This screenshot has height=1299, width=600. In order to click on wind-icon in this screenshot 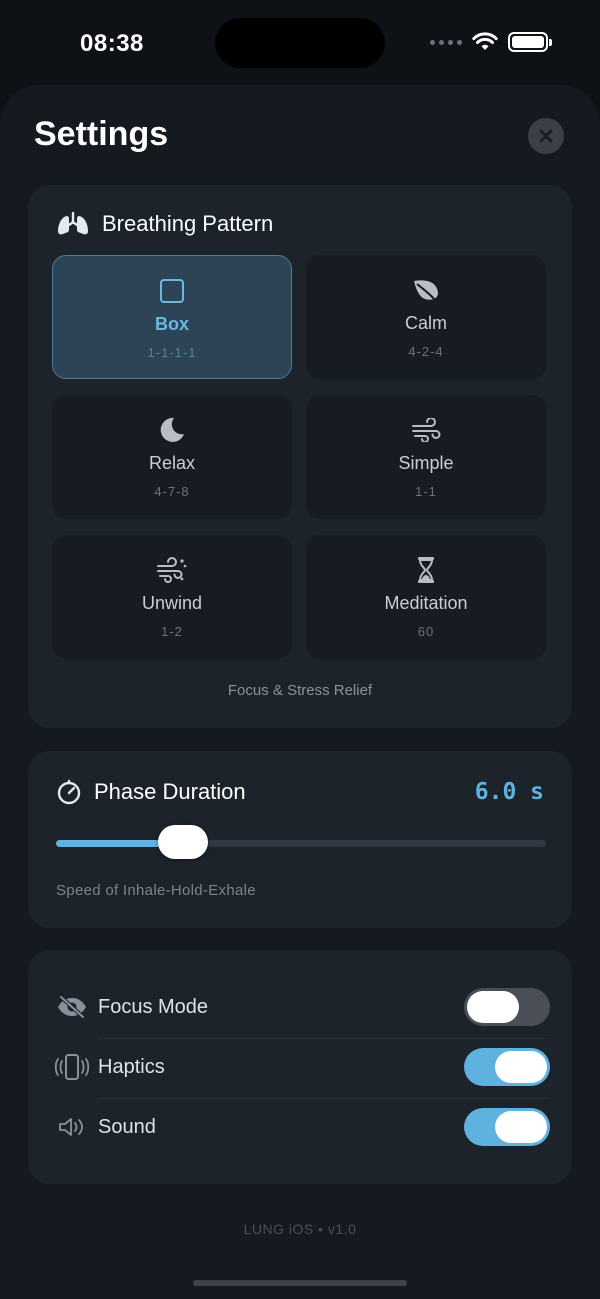, I will do `click(426, 430)`.